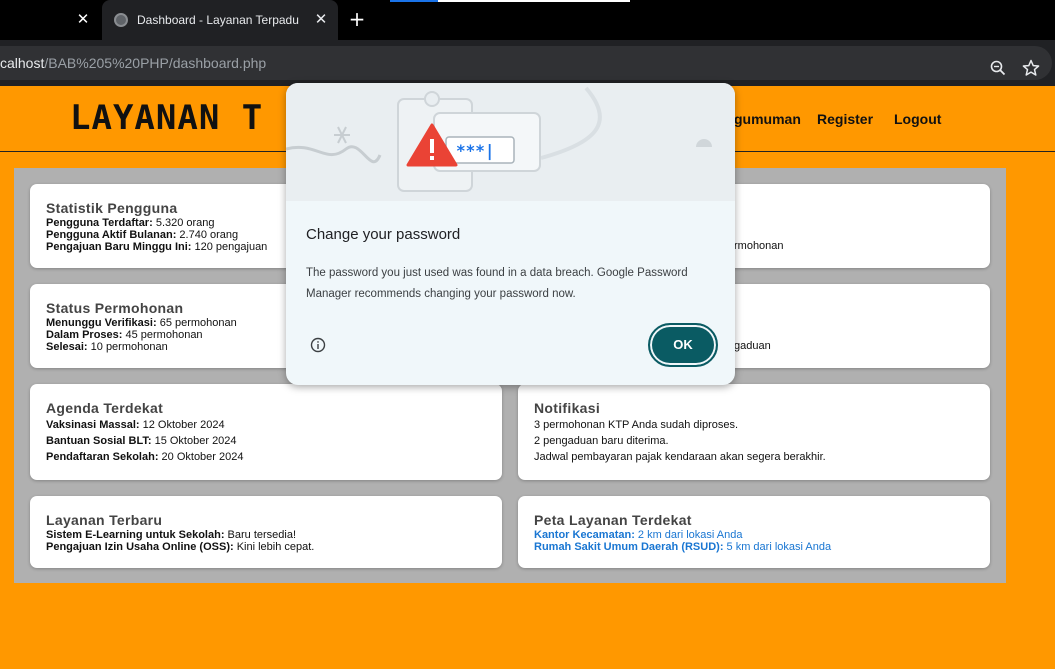 The image size is (1055, 669). Describe the element at coordinates (105, 408) in the screenshot. I see `card-title: Agenda Terdekat` at that location.